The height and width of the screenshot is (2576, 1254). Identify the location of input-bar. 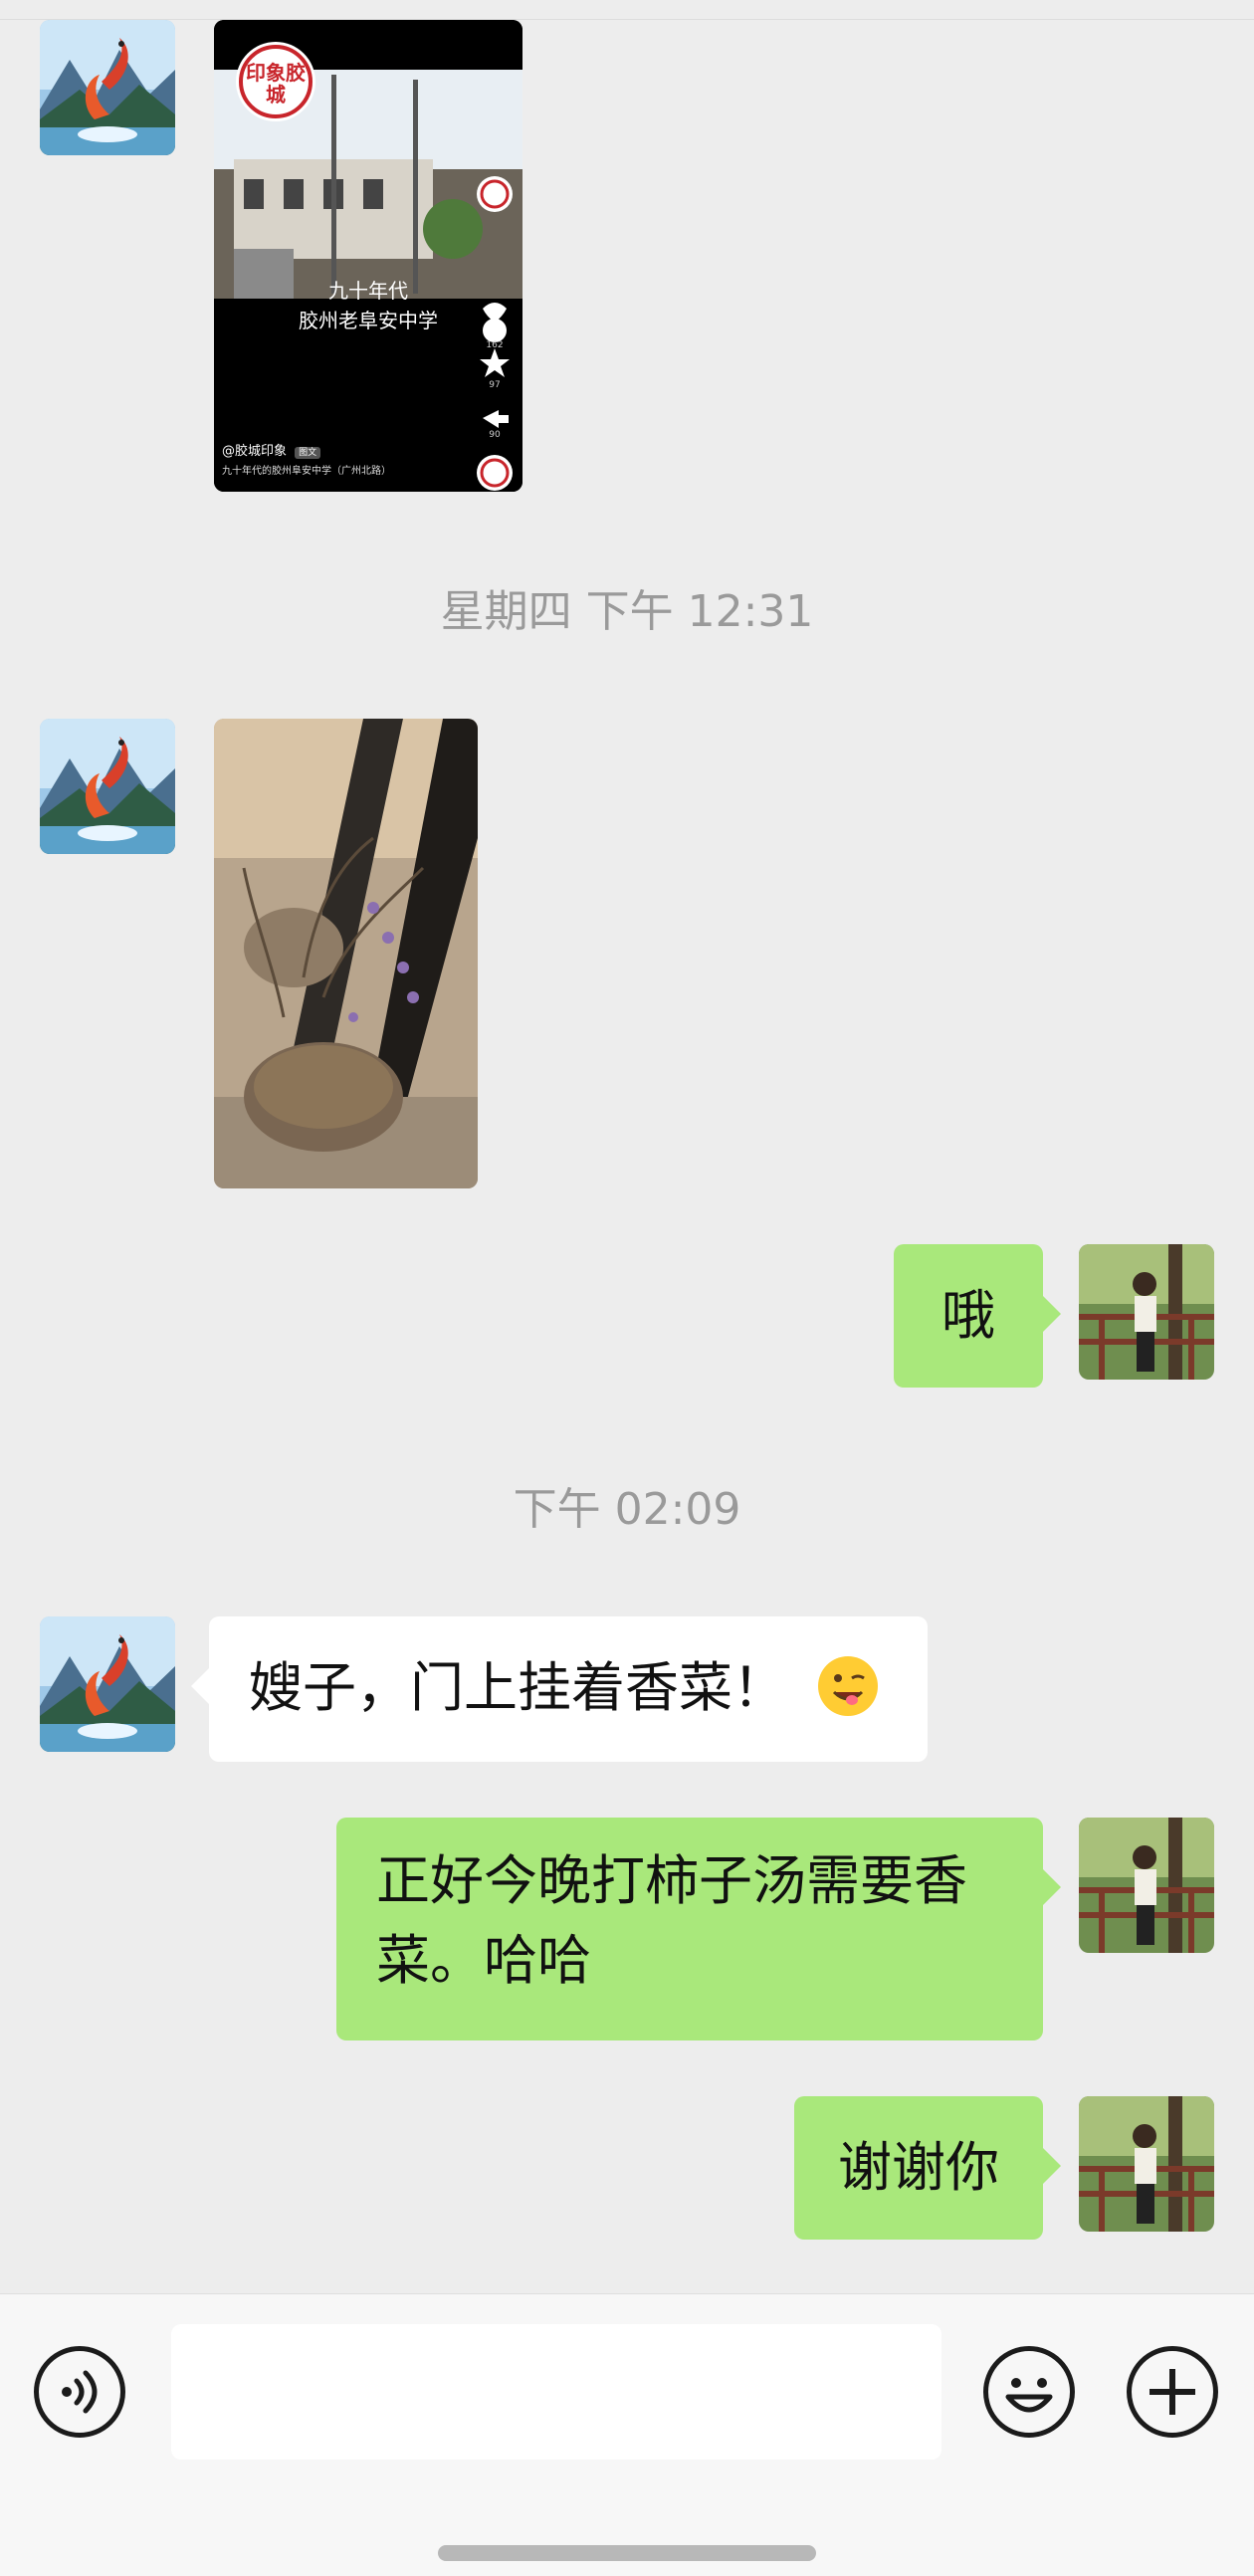
(627, 2434).